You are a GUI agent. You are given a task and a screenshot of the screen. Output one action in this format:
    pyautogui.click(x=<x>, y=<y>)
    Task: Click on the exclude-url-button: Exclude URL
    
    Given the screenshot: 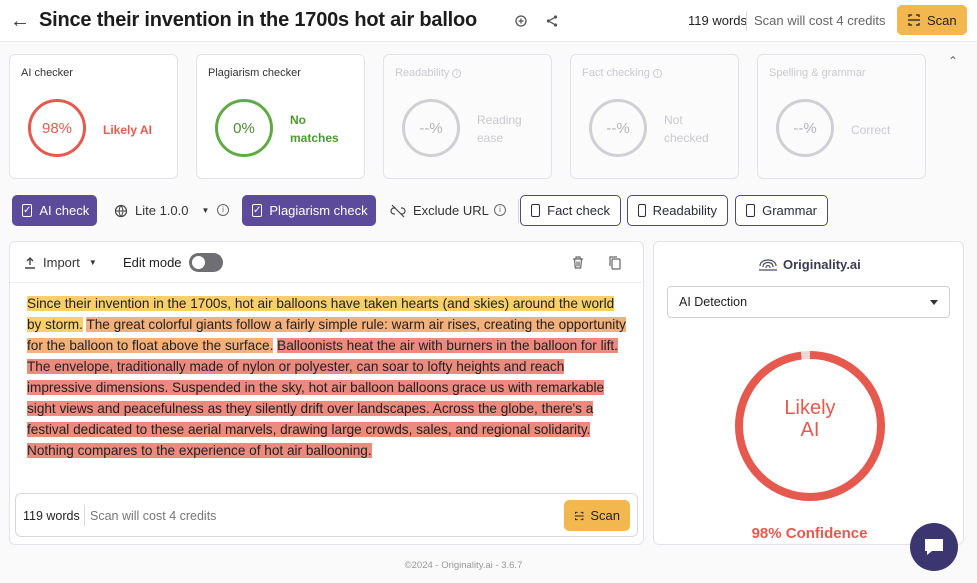 What is the action you would take?
    pyautogui.click(x=439, y=210)
    